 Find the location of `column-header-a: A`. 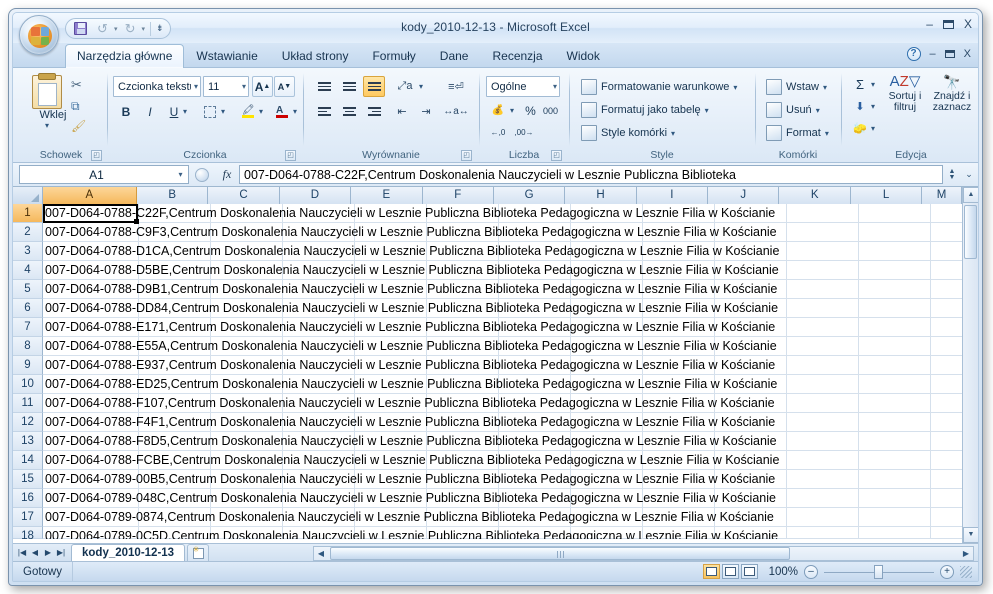

column-header-a: A is located at coordinates (89, 195).